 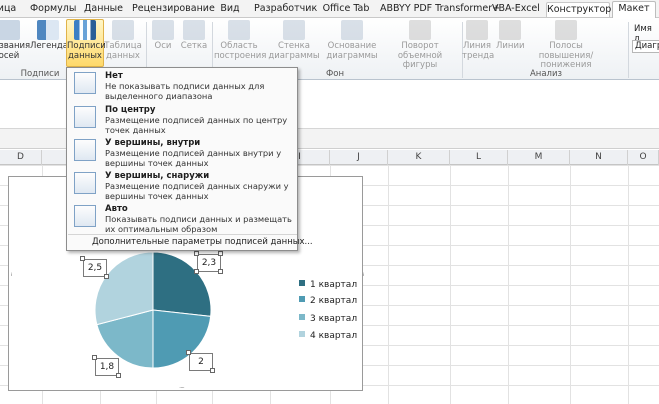 What do you see at coordinates (440, 9) in the screenshot?
I see `tab-abbyy: ABBYY PDF Transformer+` at bounding box center [440, 9].